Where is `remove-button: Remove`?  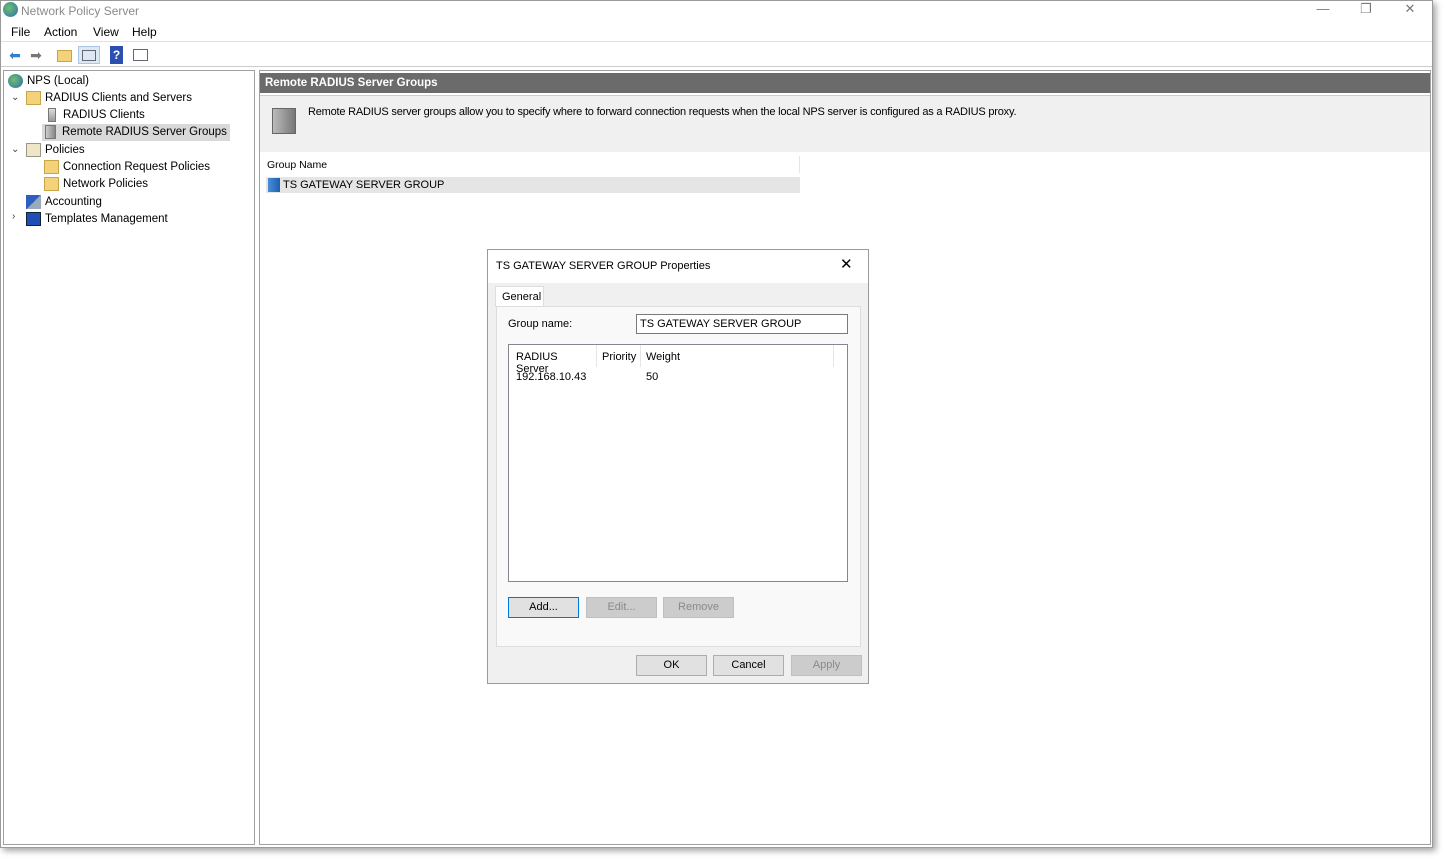
remove-button: Remove is located at coordinates (698, 607).